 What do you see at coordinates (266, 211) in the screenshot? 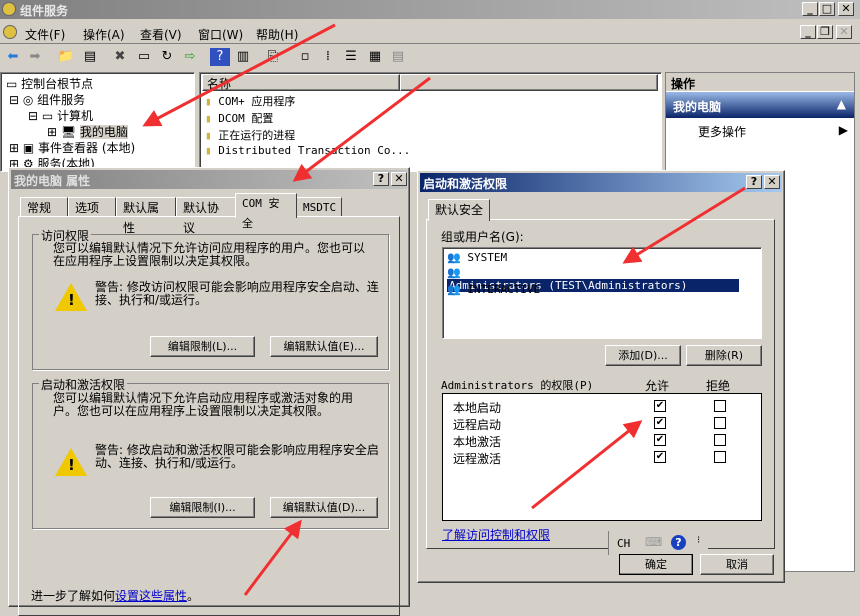
I see `tab-com-security: COM 安全` at bounding box center [266, 211].